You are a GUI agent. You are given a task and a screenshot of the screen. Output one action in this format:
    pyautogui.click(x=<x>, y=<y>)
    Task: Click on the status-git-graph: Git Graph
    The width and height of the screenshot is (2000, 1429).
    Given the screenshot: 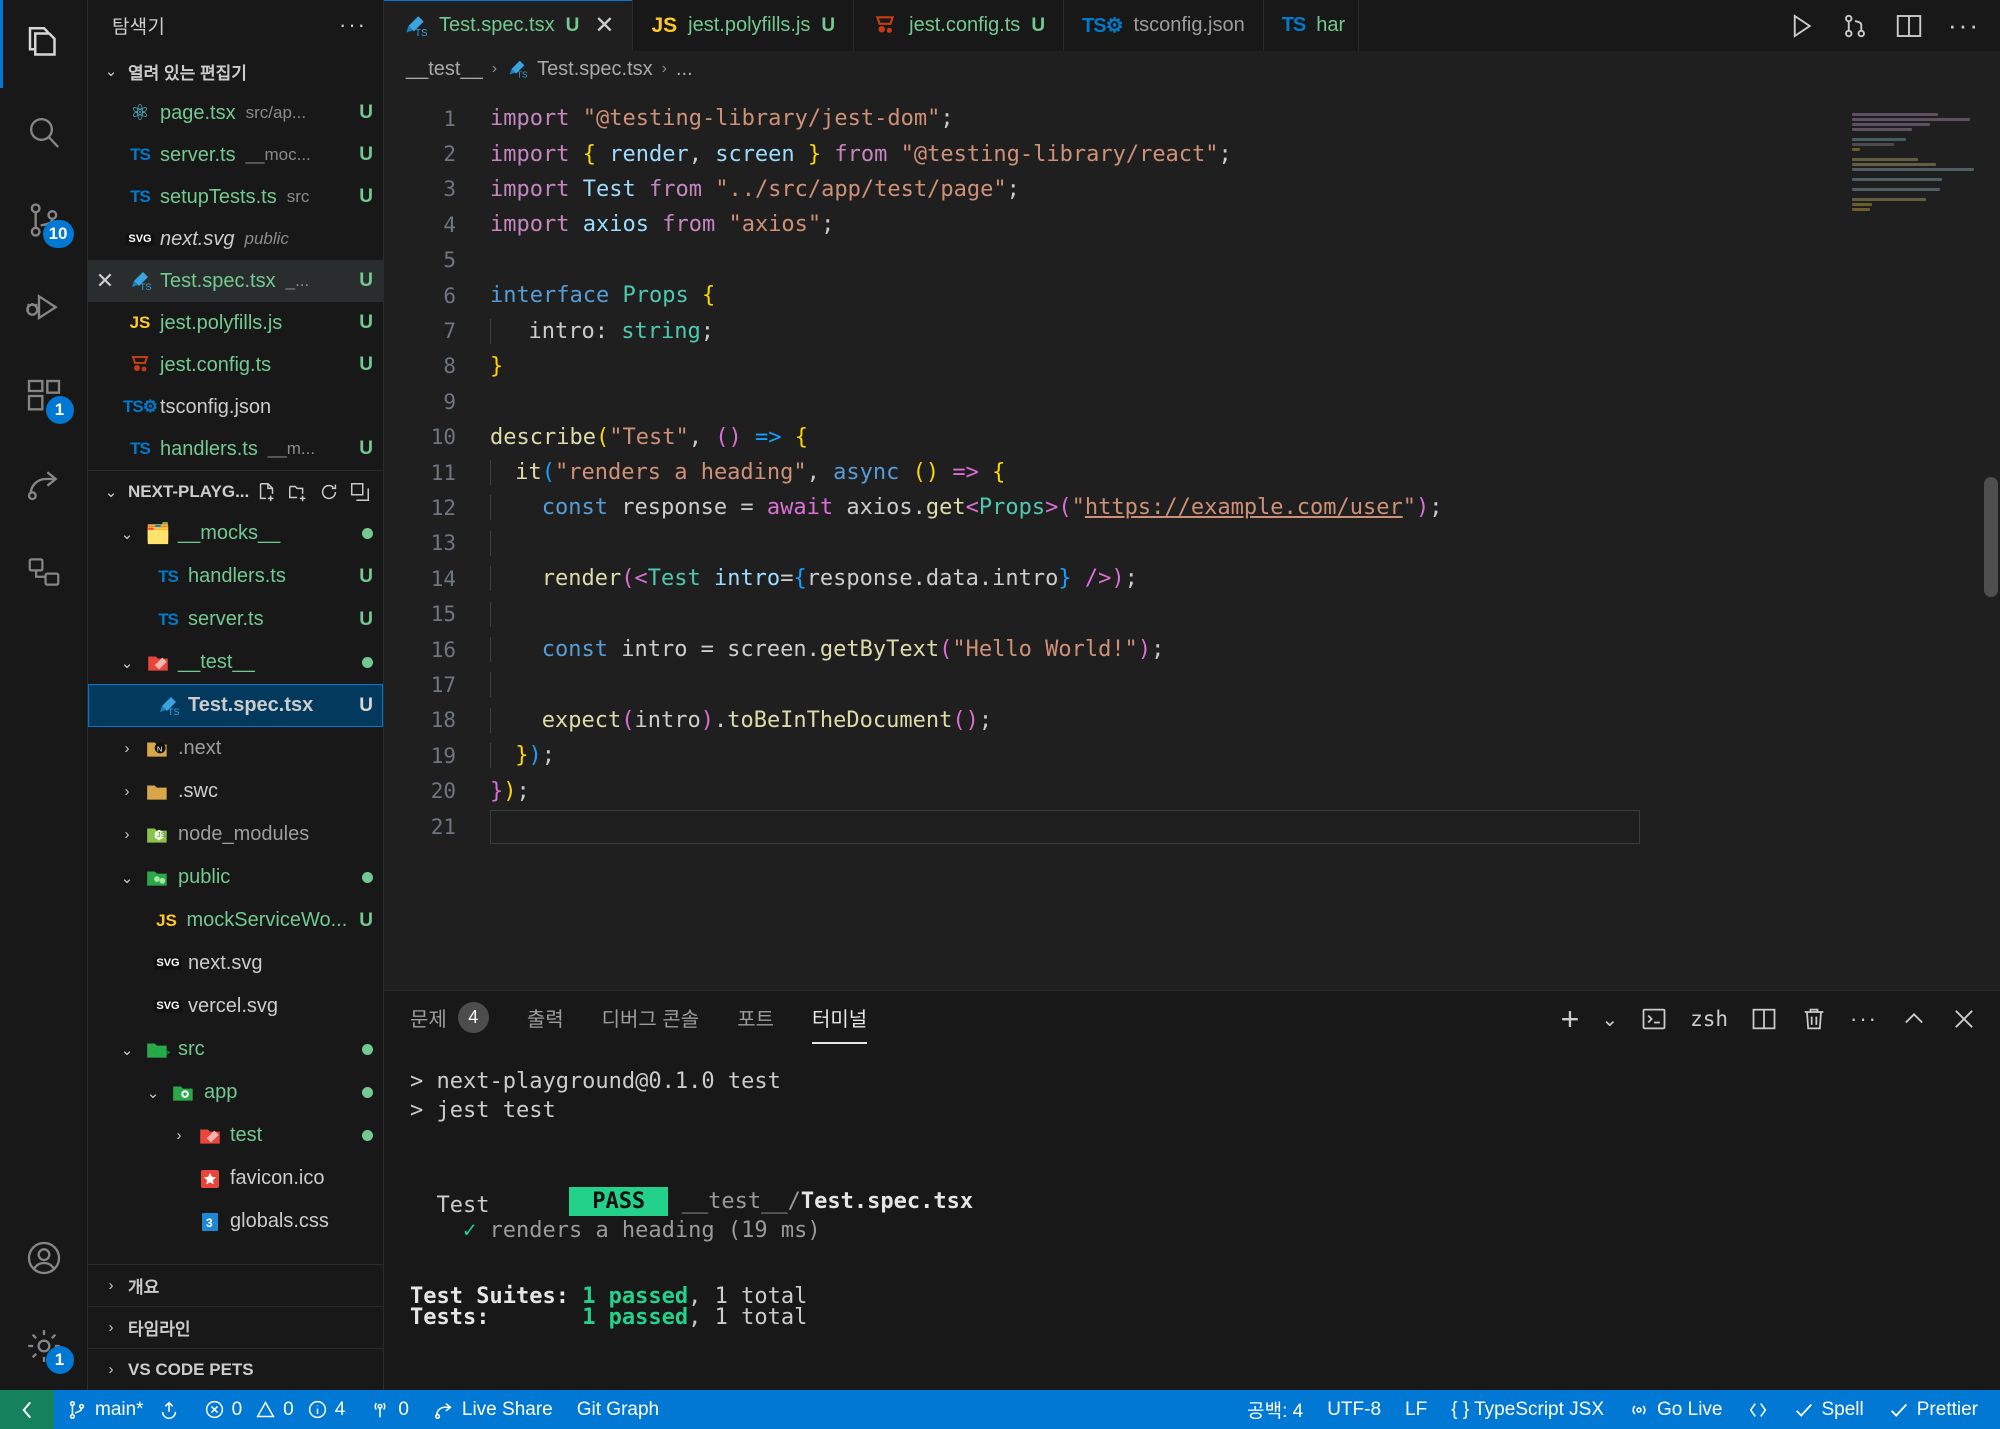 What is the action you would take?
    pyautogui.click(x=618, y=1409)
    